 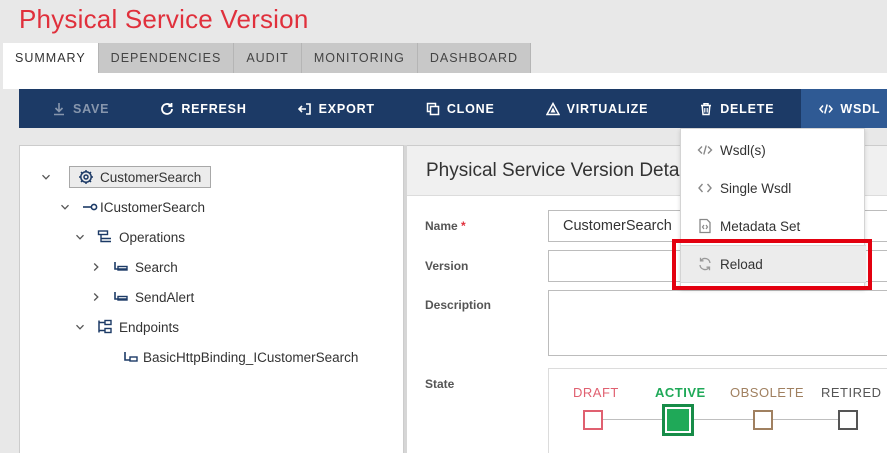 I want to click on clone-button: CLONE, so click(x=453, y=108).